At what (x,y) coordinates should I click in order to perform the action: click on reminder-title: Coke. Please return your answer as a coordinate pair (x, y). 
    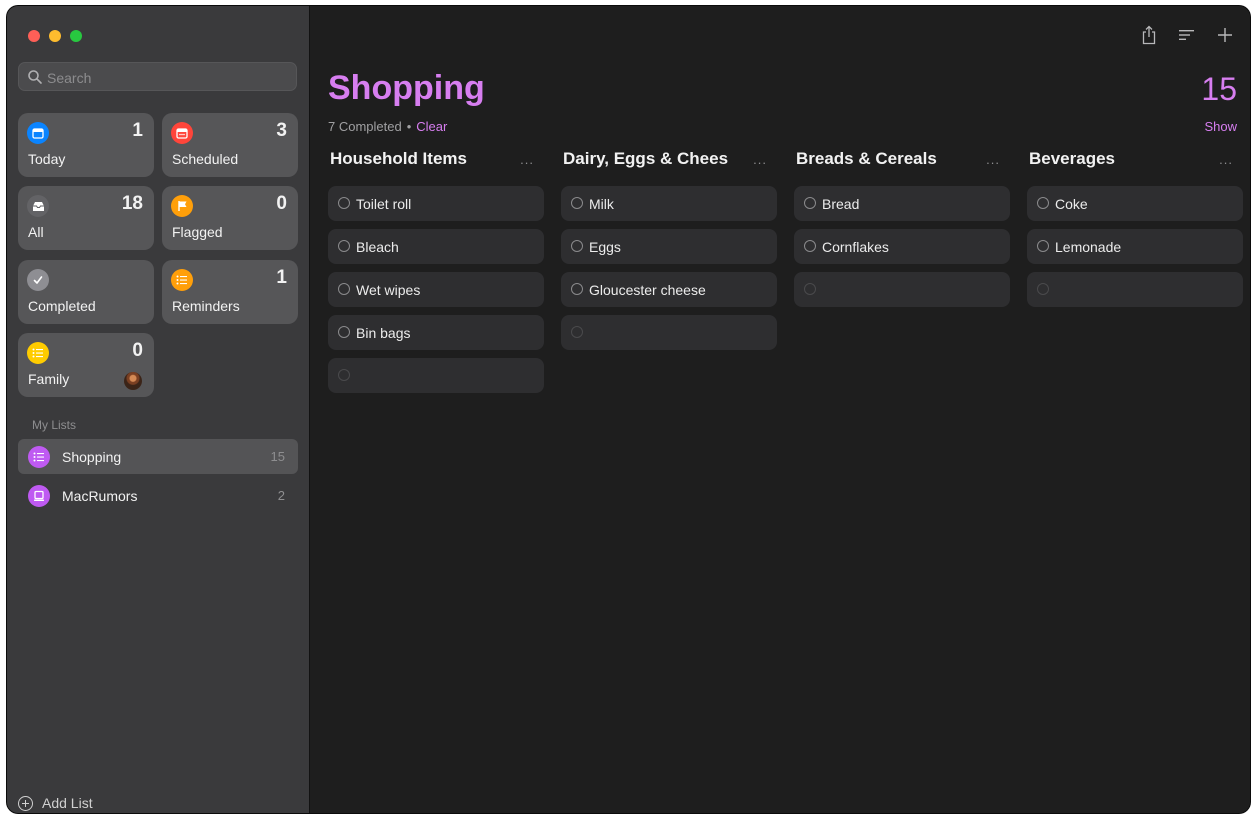
    Looking at the image, I should click on (1071, 204).